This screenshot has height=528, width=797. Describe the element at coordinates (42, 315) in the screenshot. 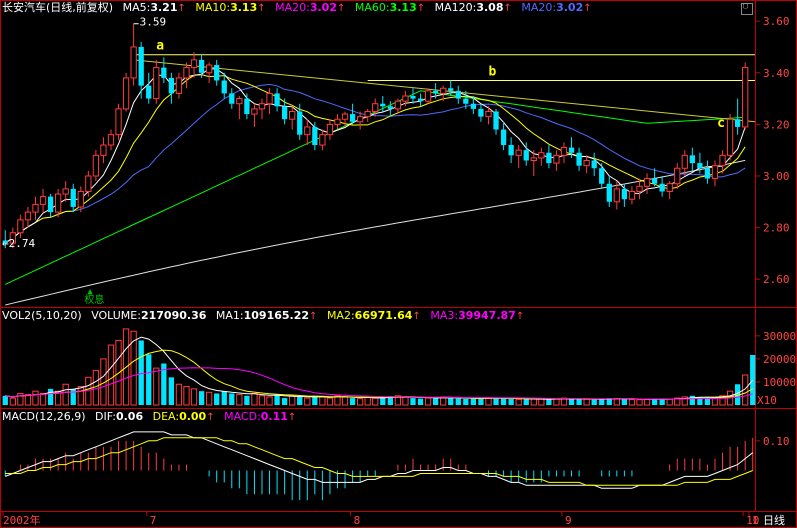

I see `volume-title: VOL2(5,10,20)` at that location.